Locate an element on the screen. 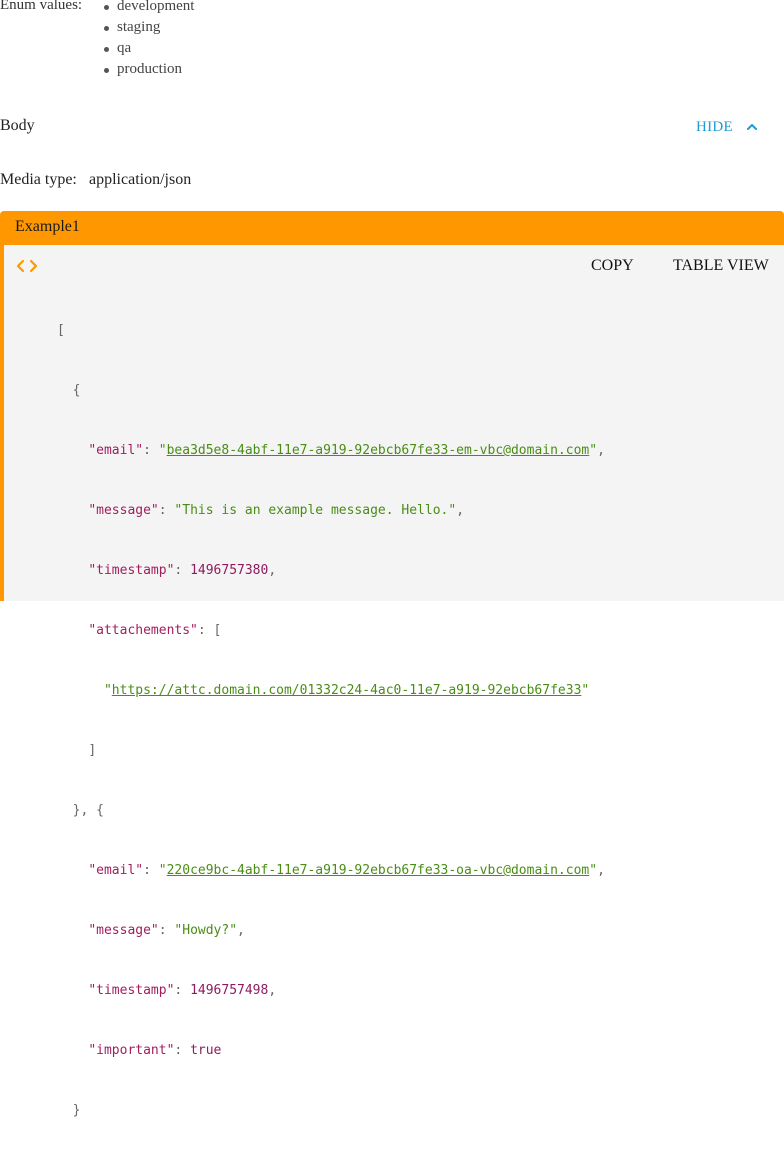  json-key: "attachements" is located at coordinates (143, 630).